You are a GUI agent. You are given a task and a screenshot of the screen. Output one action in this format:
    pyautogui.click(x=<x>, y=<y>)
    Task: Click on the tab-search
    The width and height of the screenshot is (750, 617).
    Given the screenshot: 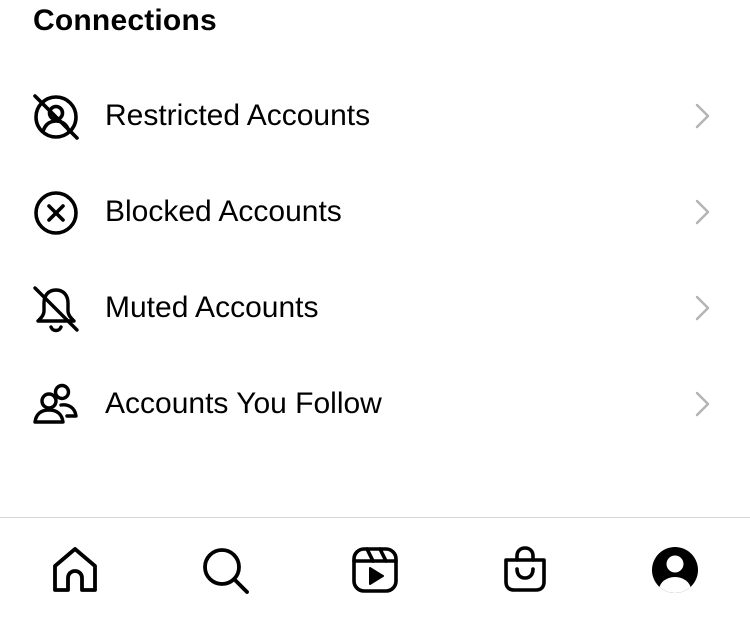 What is the action you would take?
    pyautogui.click(x=225, y=570)
    